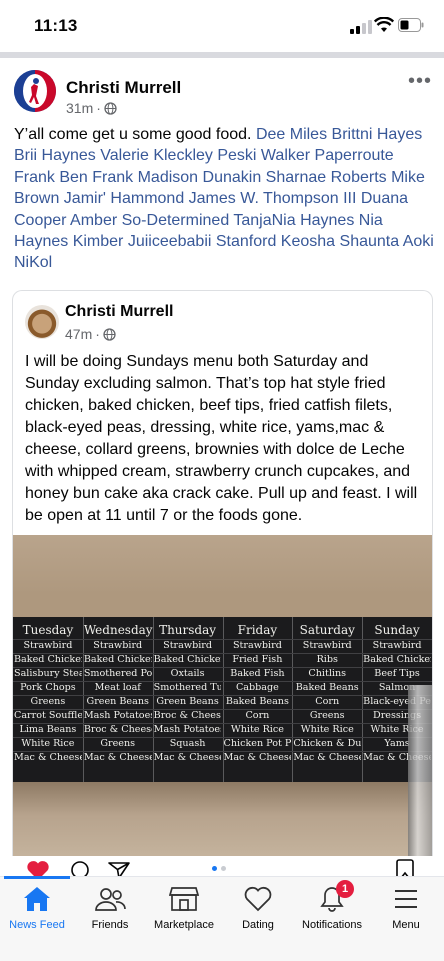  Describe the element at coordinates (258, 925) in the screenshot. I see `tab-label: Dating` at that location.